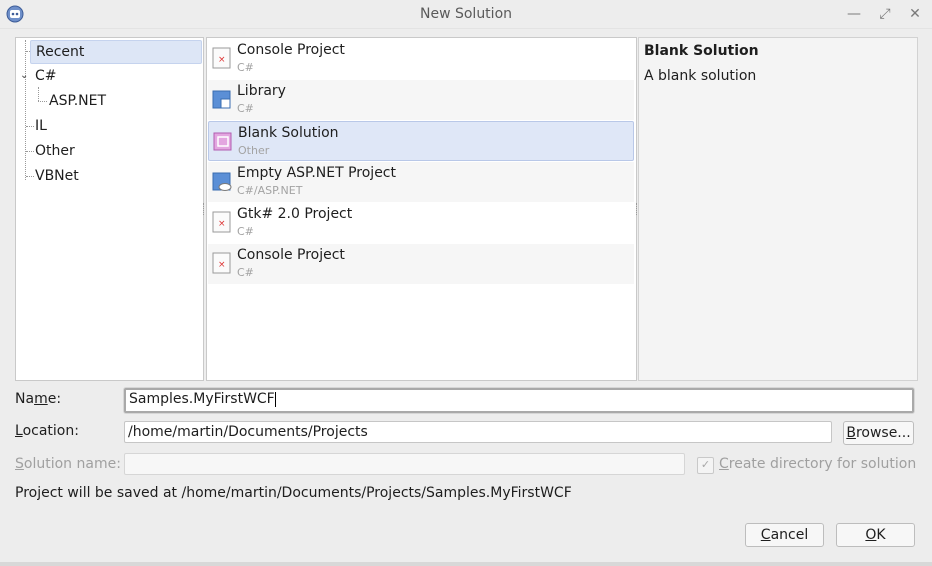 The width and height of the screenshot is (932, 566). I want to click on category-tree: Recent ⌄ C# ASP.NET IL Other VBNet, so click(109, 209).